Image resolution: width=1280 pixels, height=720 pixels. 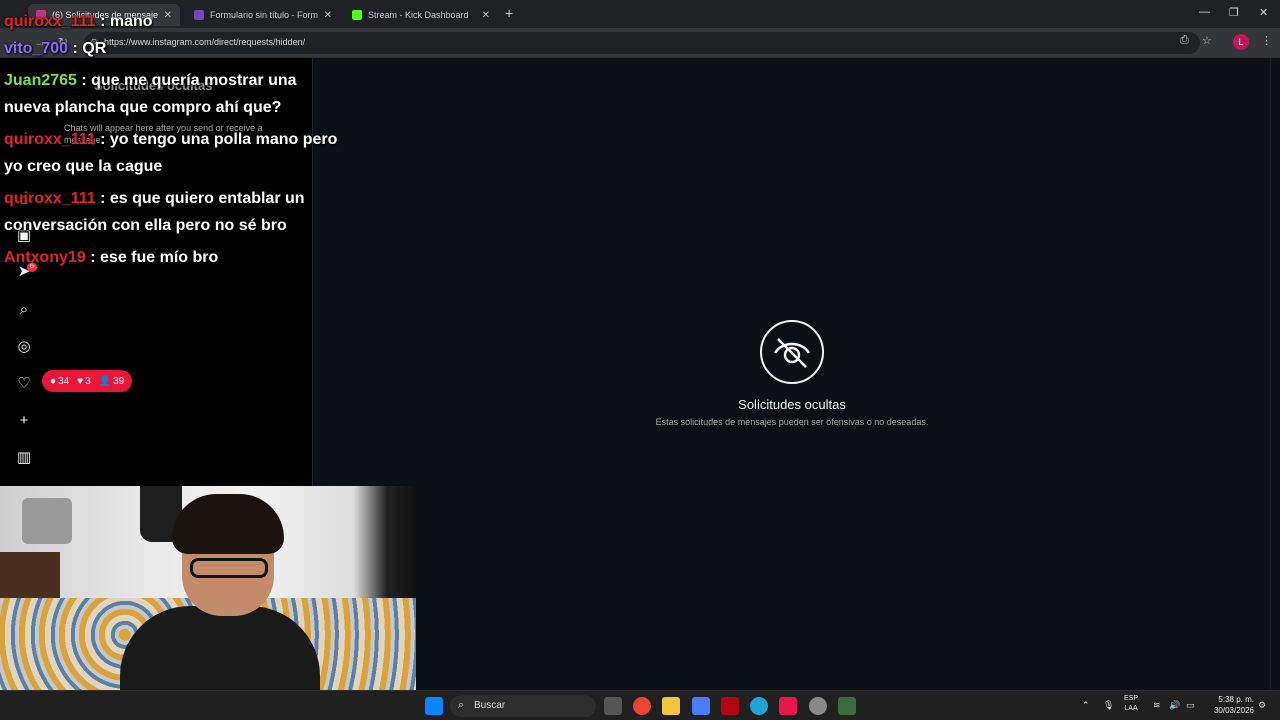 I want to click on language-indicator: ESP LAA, so click(x=1131, y=704).